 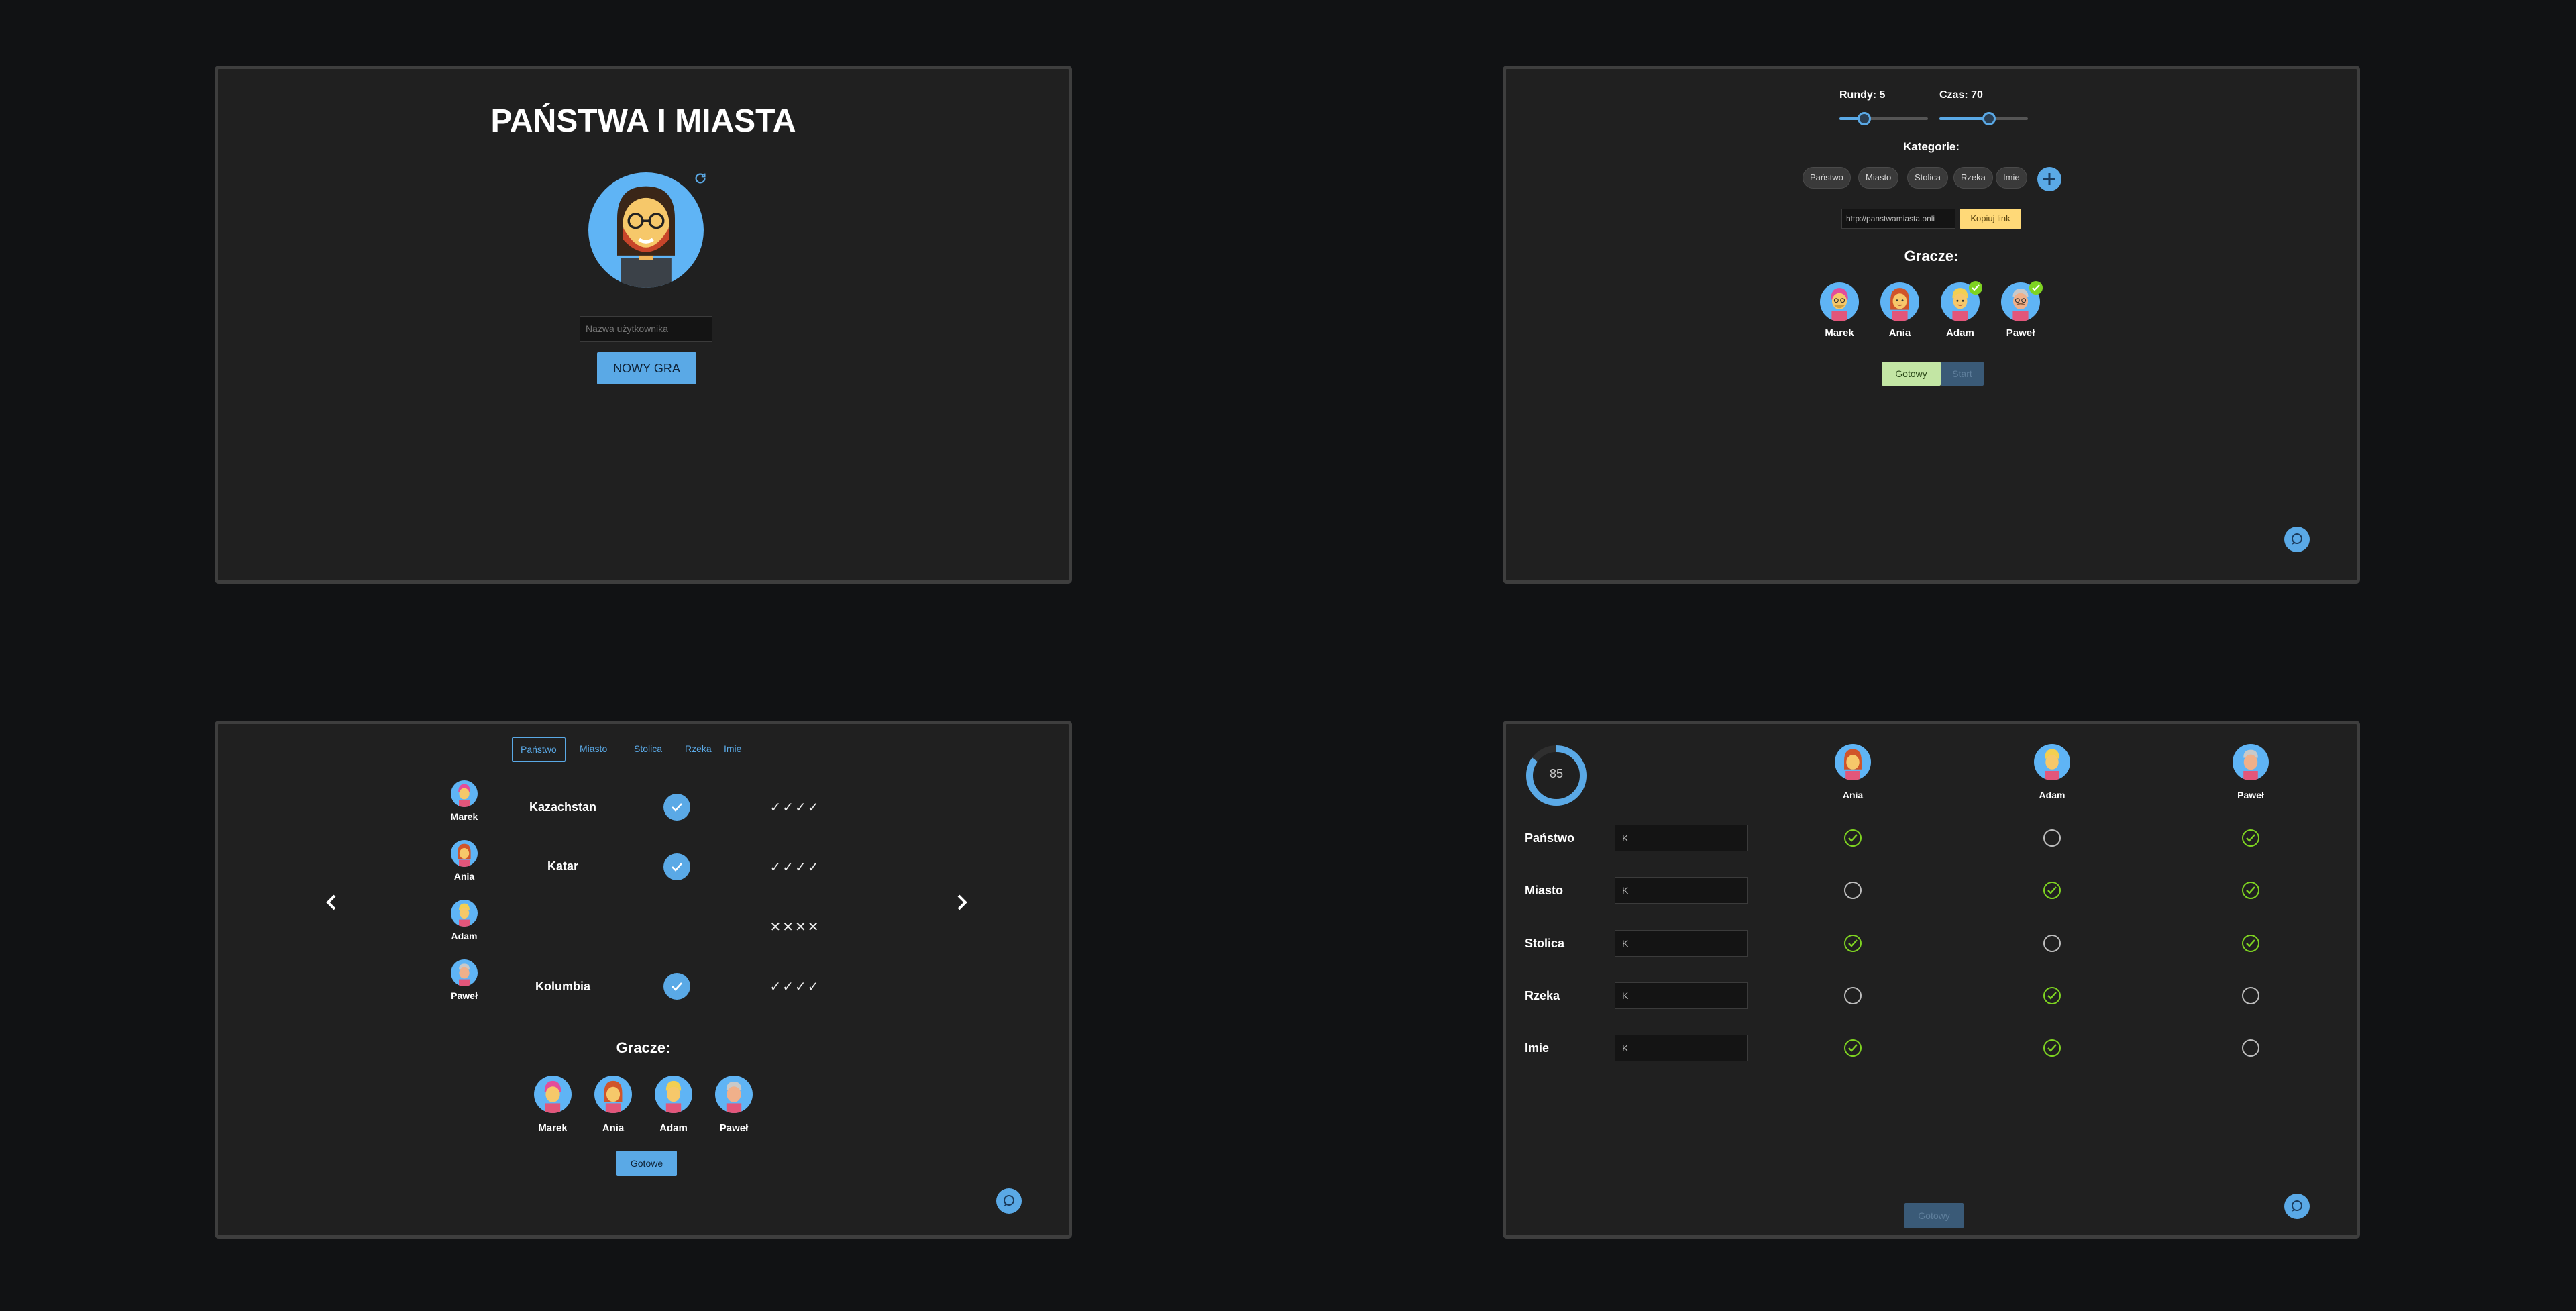 I want to click on username-input, so click(x=646, y=329).